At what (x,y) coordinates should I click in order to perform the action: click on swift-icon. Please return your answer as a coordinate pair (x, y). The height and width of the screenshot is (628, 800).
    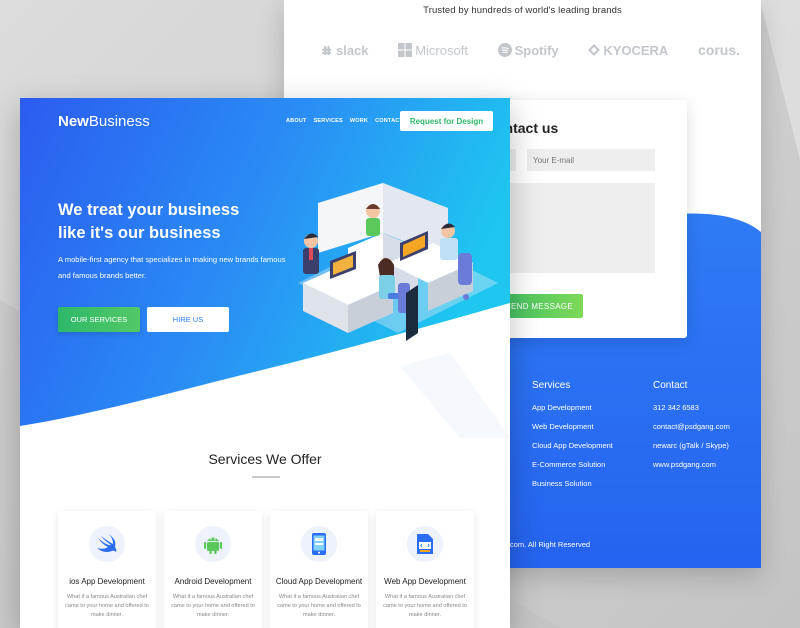
    Looking at the image, I should click on (107, 544).